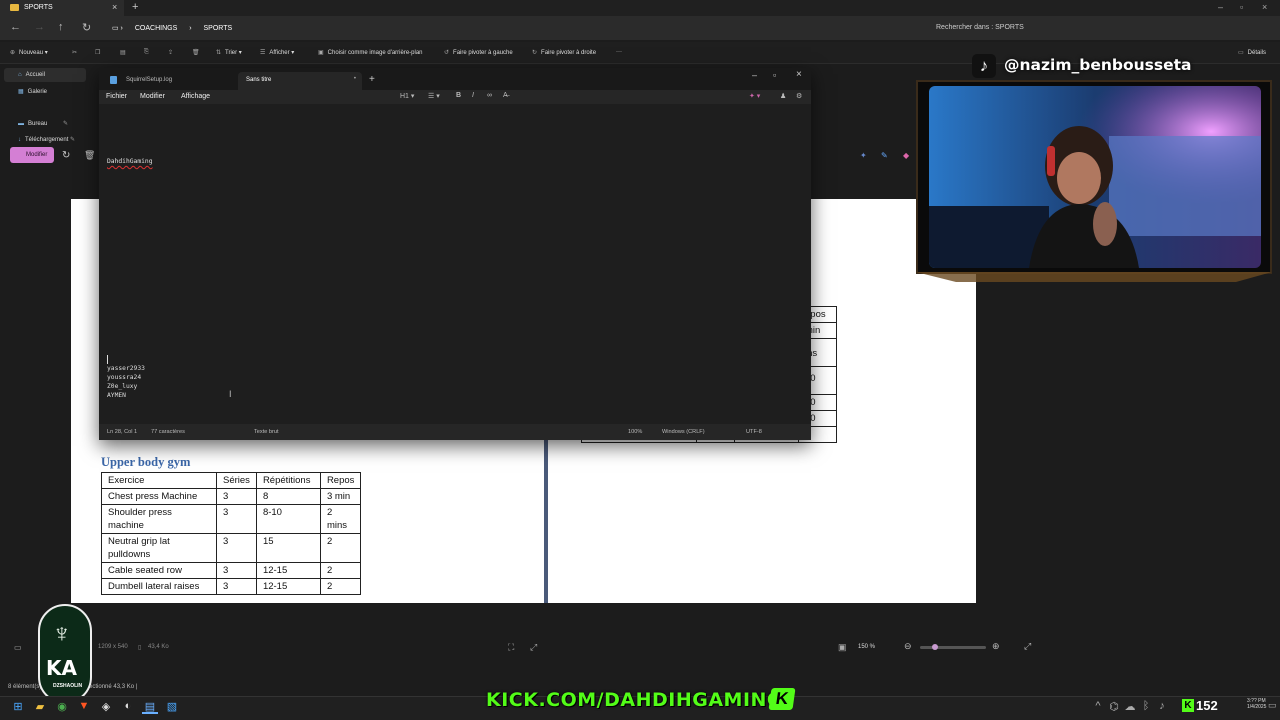 The width and height of the screenshot is (1280, 720). I want to click on notepad-tab-active: Sans titre •, so click(300, 81).